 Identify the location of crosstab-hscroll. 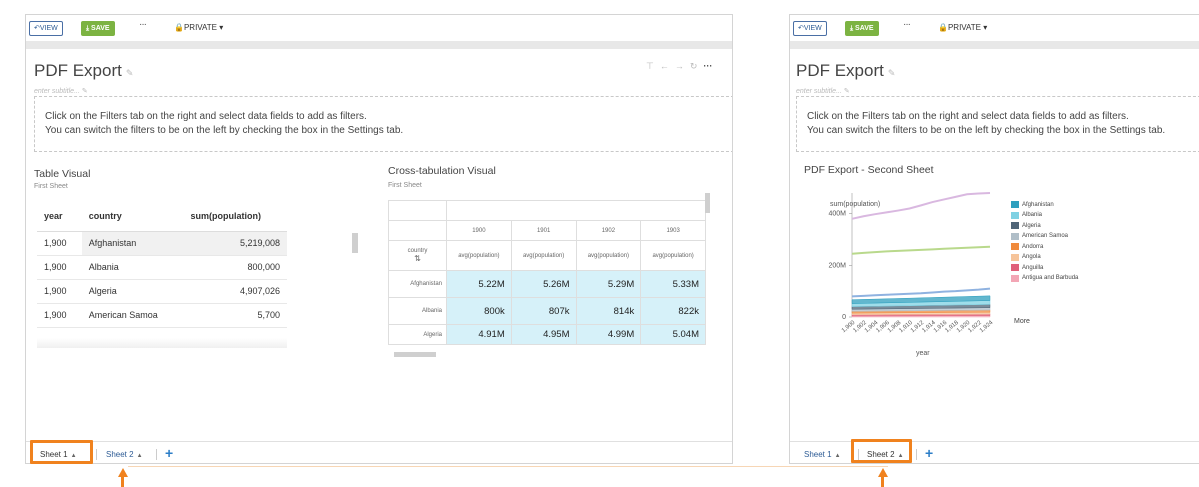
(415, 354).